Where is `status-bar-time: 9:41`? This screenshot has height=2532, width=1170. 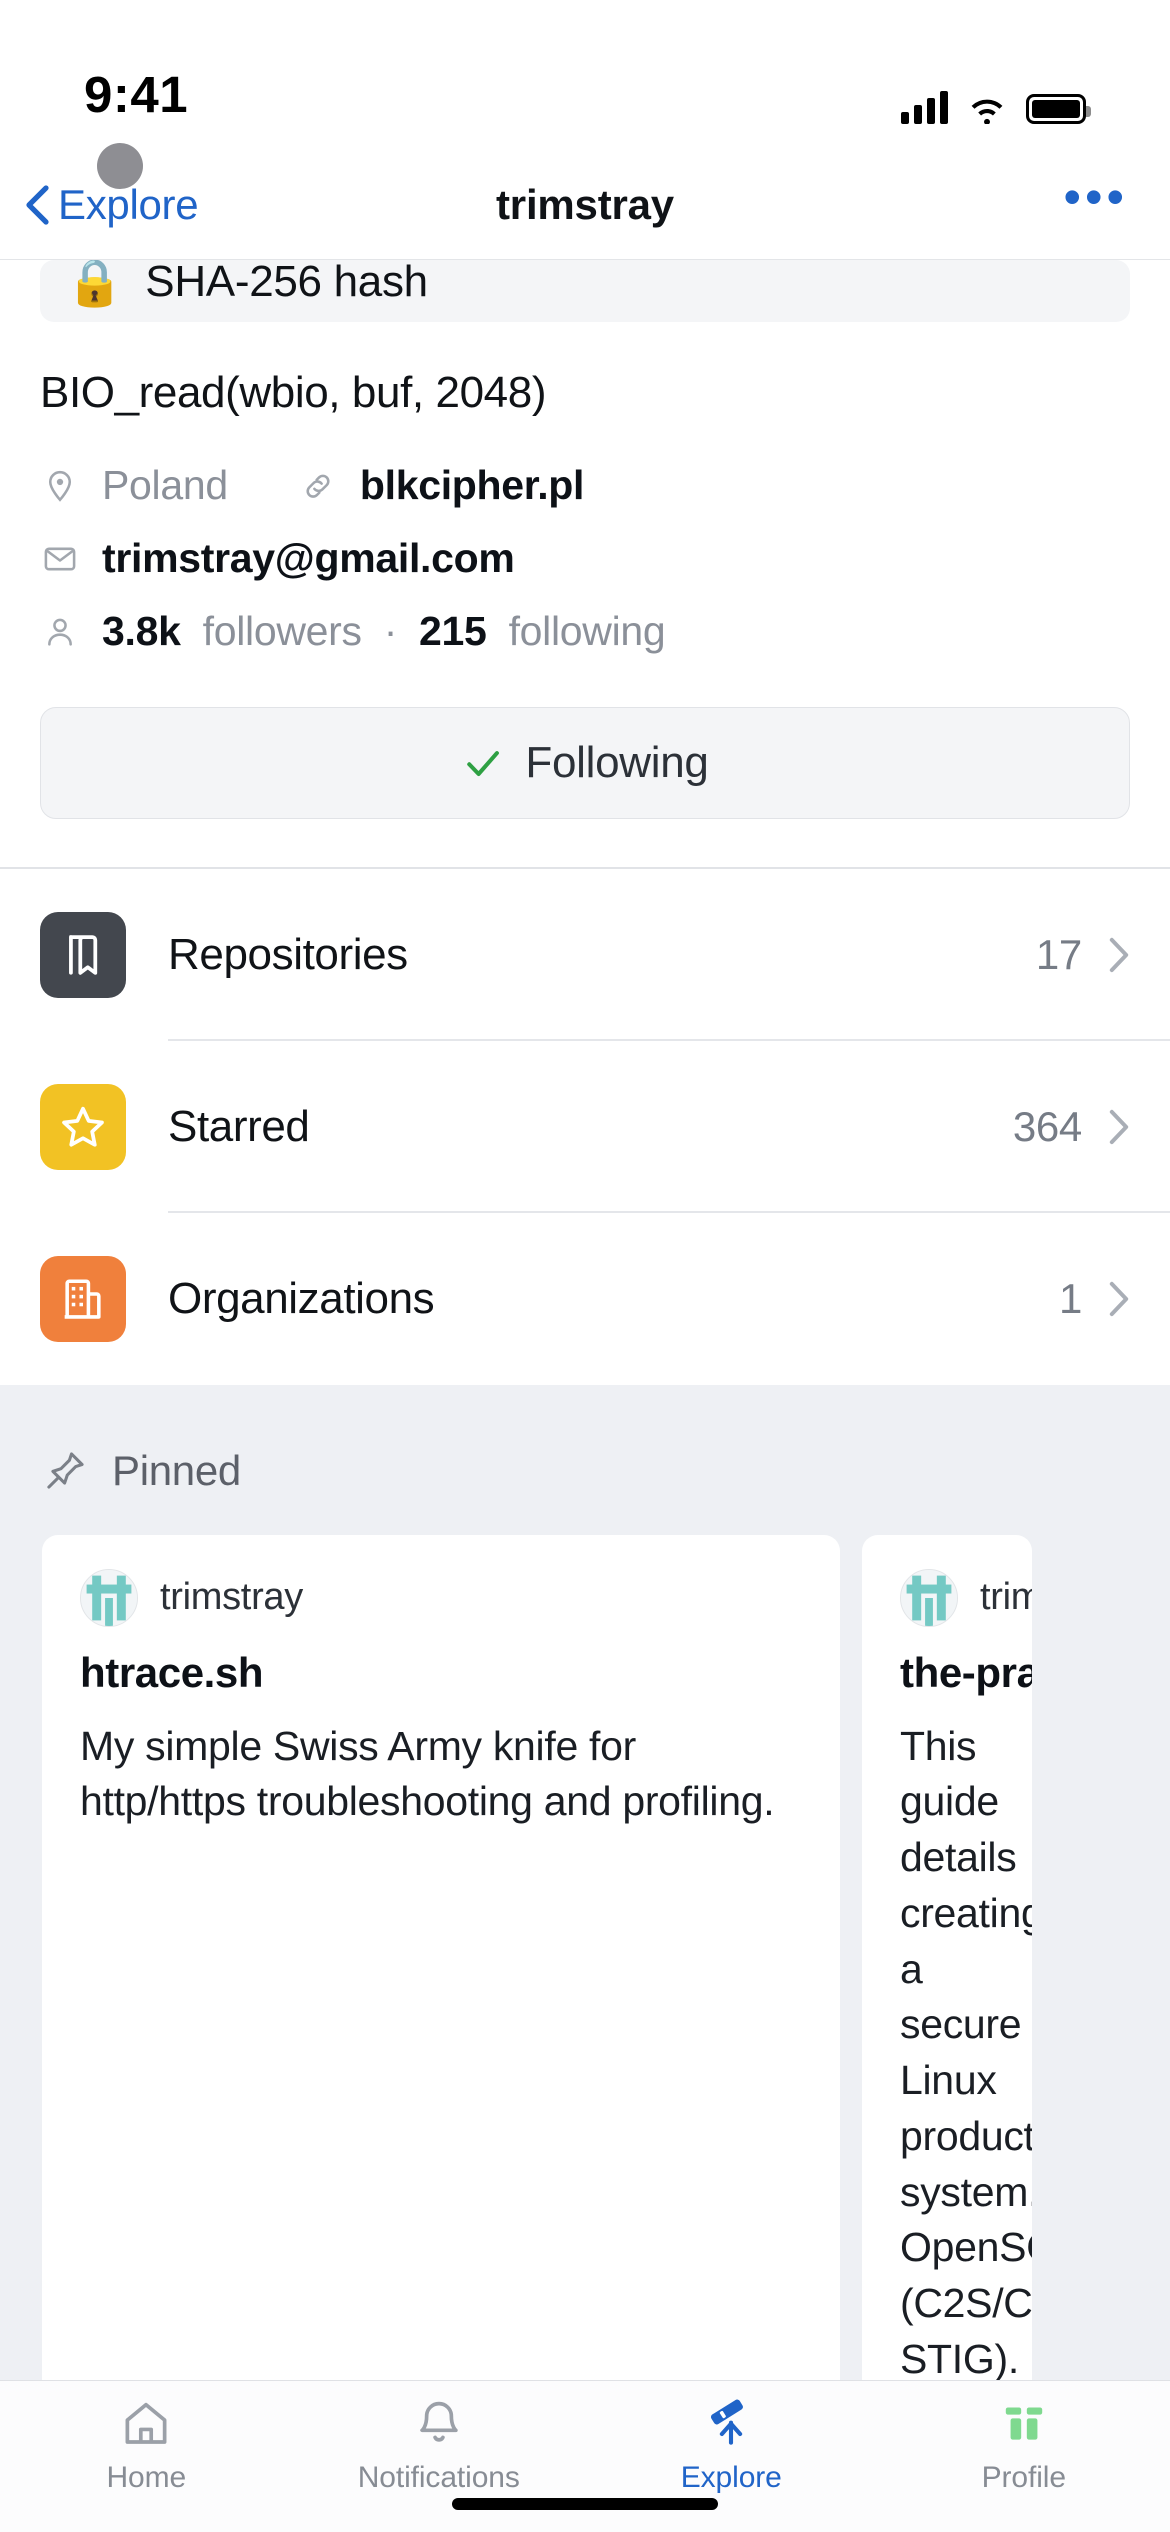 status-bar-time: 9:41 is located at coordinates (136, 94).